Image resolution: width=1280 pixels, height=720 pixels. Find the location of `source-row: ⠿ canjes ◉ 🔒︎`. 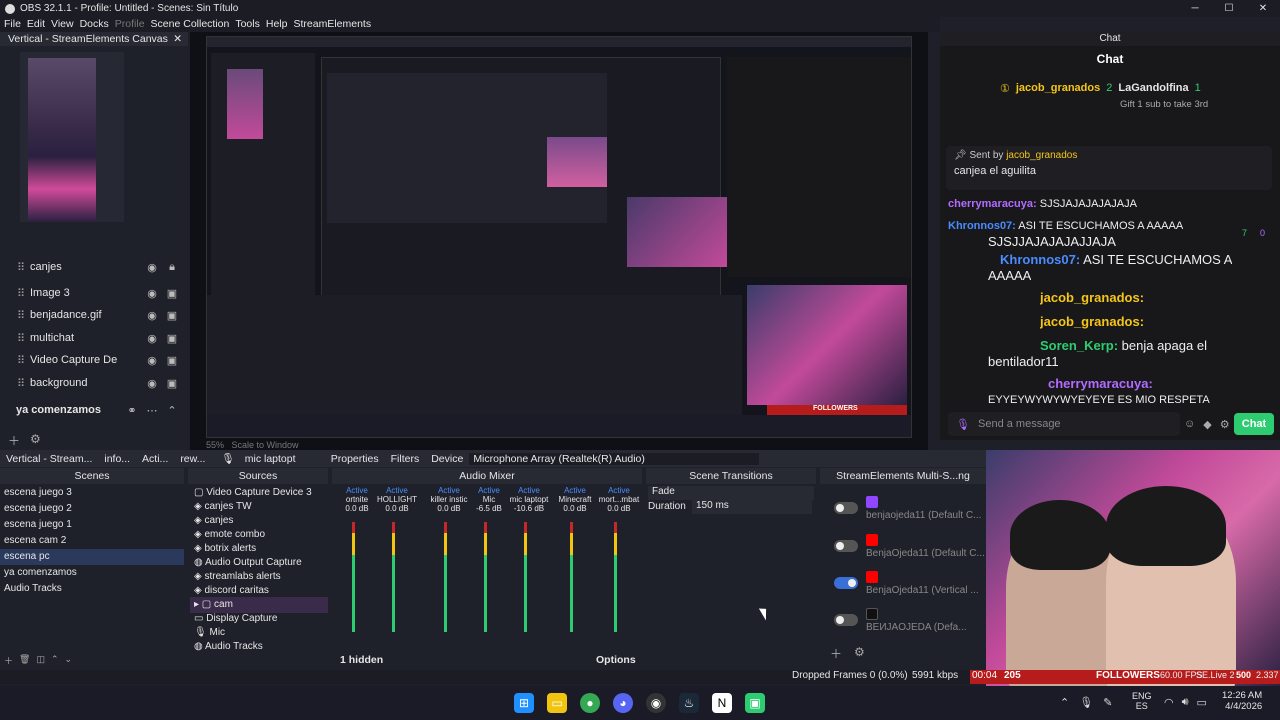

source-row: ⠿ canjes ◉ 🔒︎ is located at coordinates (91, 267).